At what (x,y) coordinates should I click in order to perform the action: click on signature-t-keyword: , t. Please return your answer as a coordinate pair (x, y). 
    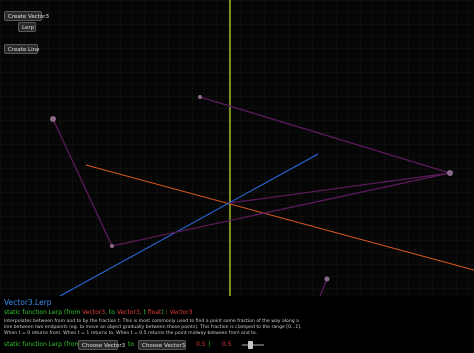
    Looking at the image, I should click on (142, 312).